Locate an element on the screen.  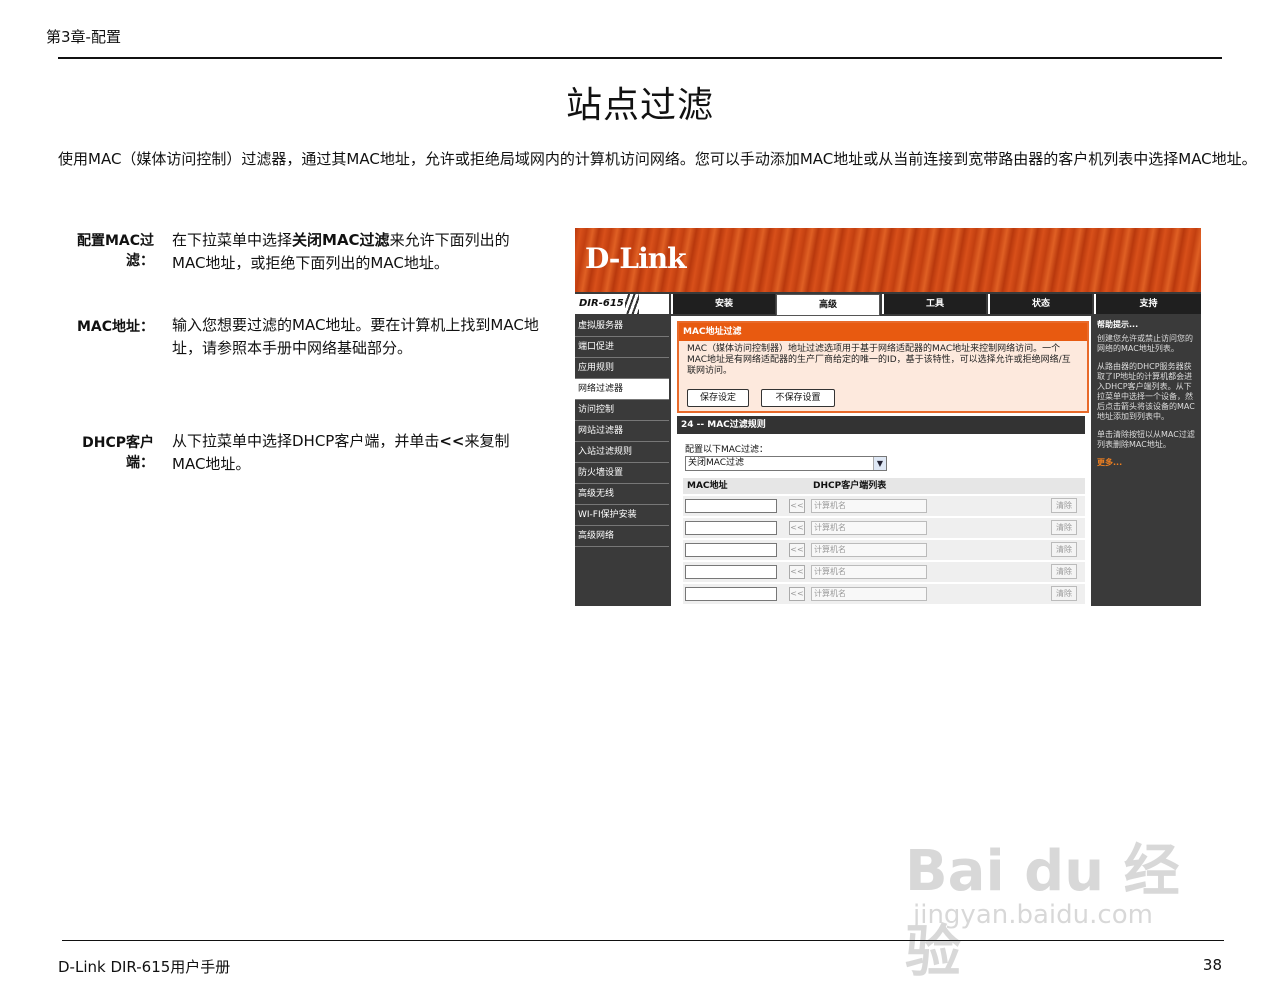
help-text-3: 单击清除按钮以从MAC过滤列表删除MAC地址。 is located at coordinates (1146, 439).